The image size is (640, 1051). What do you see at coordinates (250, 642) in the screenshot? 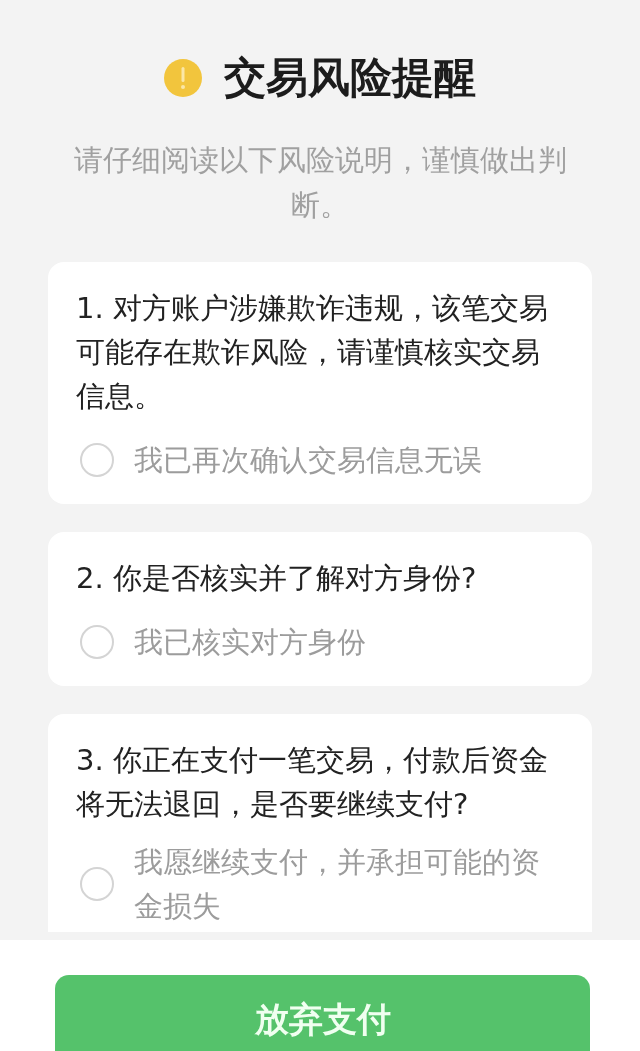
I see `option-label: 我已核实对方身份` at bounding box center [250, 642].